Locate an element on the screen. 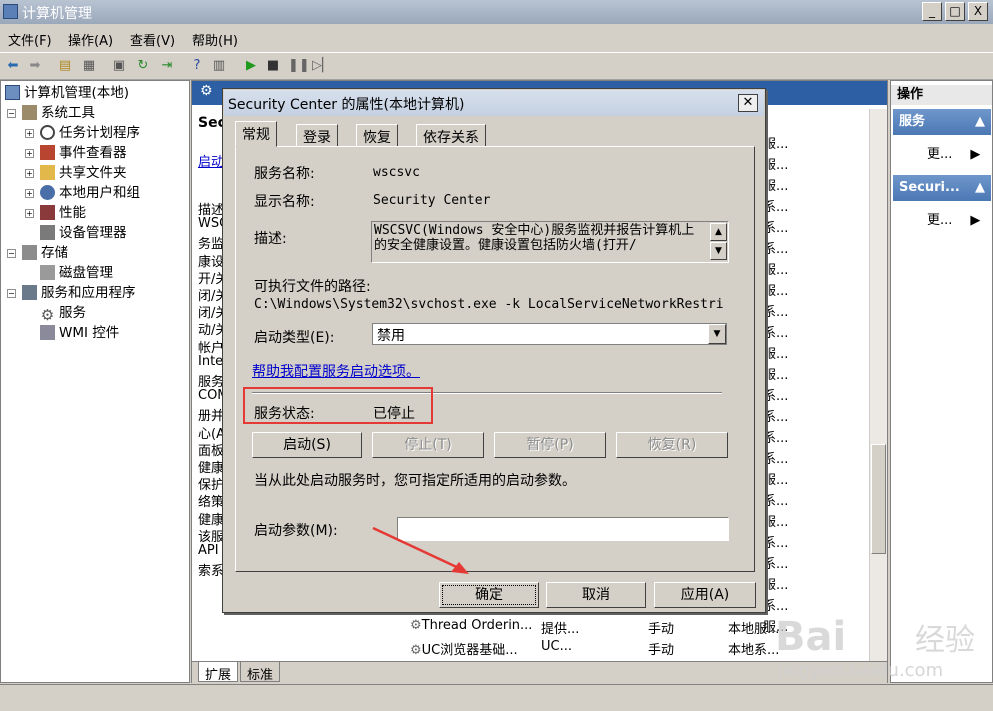 This screenshot has width=993, height=711. tools-icon is located at coordinates (29, 112).